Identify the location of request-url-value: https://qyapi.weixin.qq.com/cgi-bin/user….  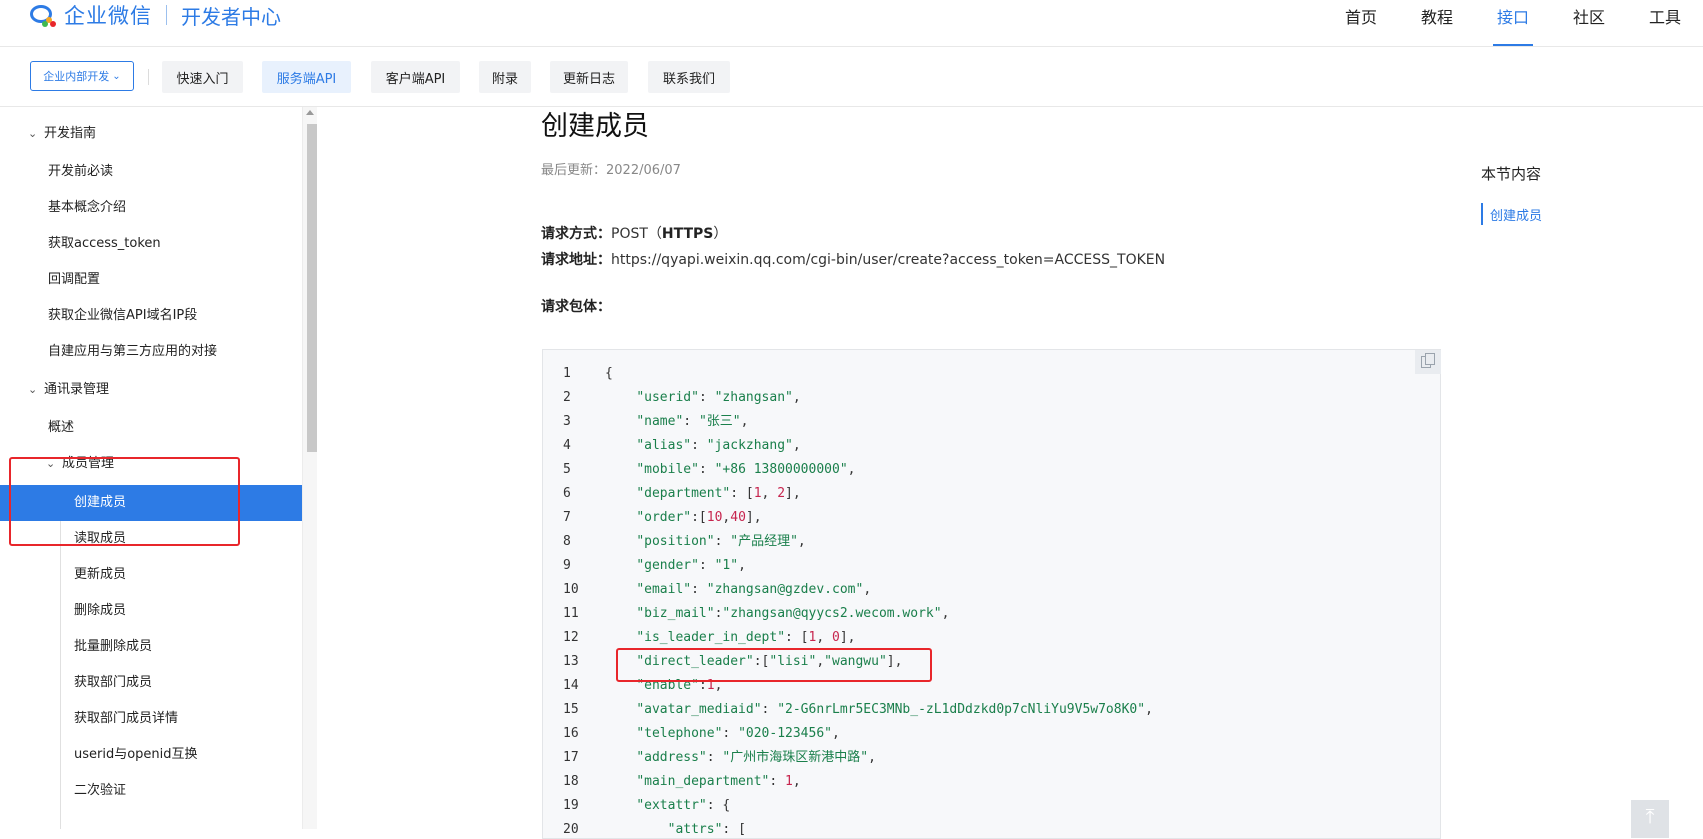
(888, 260).